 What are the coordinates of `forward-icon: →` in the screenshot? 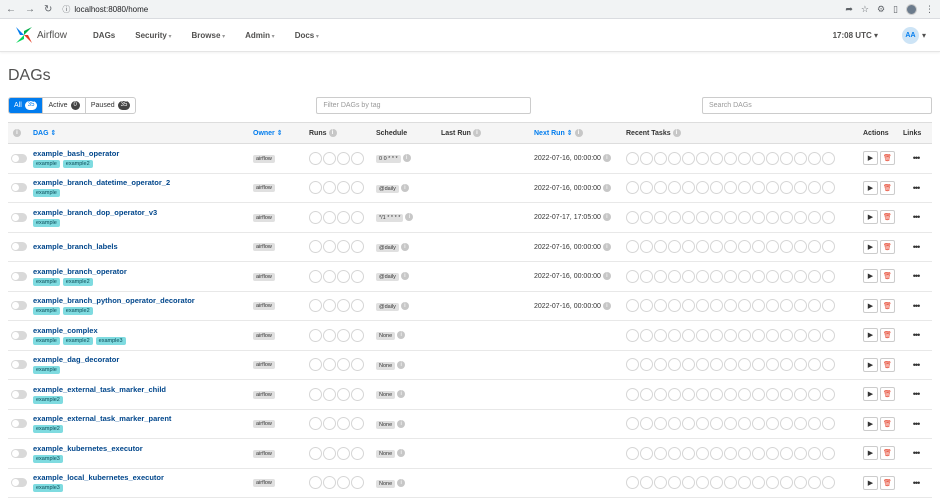 It's located at (30, 9).